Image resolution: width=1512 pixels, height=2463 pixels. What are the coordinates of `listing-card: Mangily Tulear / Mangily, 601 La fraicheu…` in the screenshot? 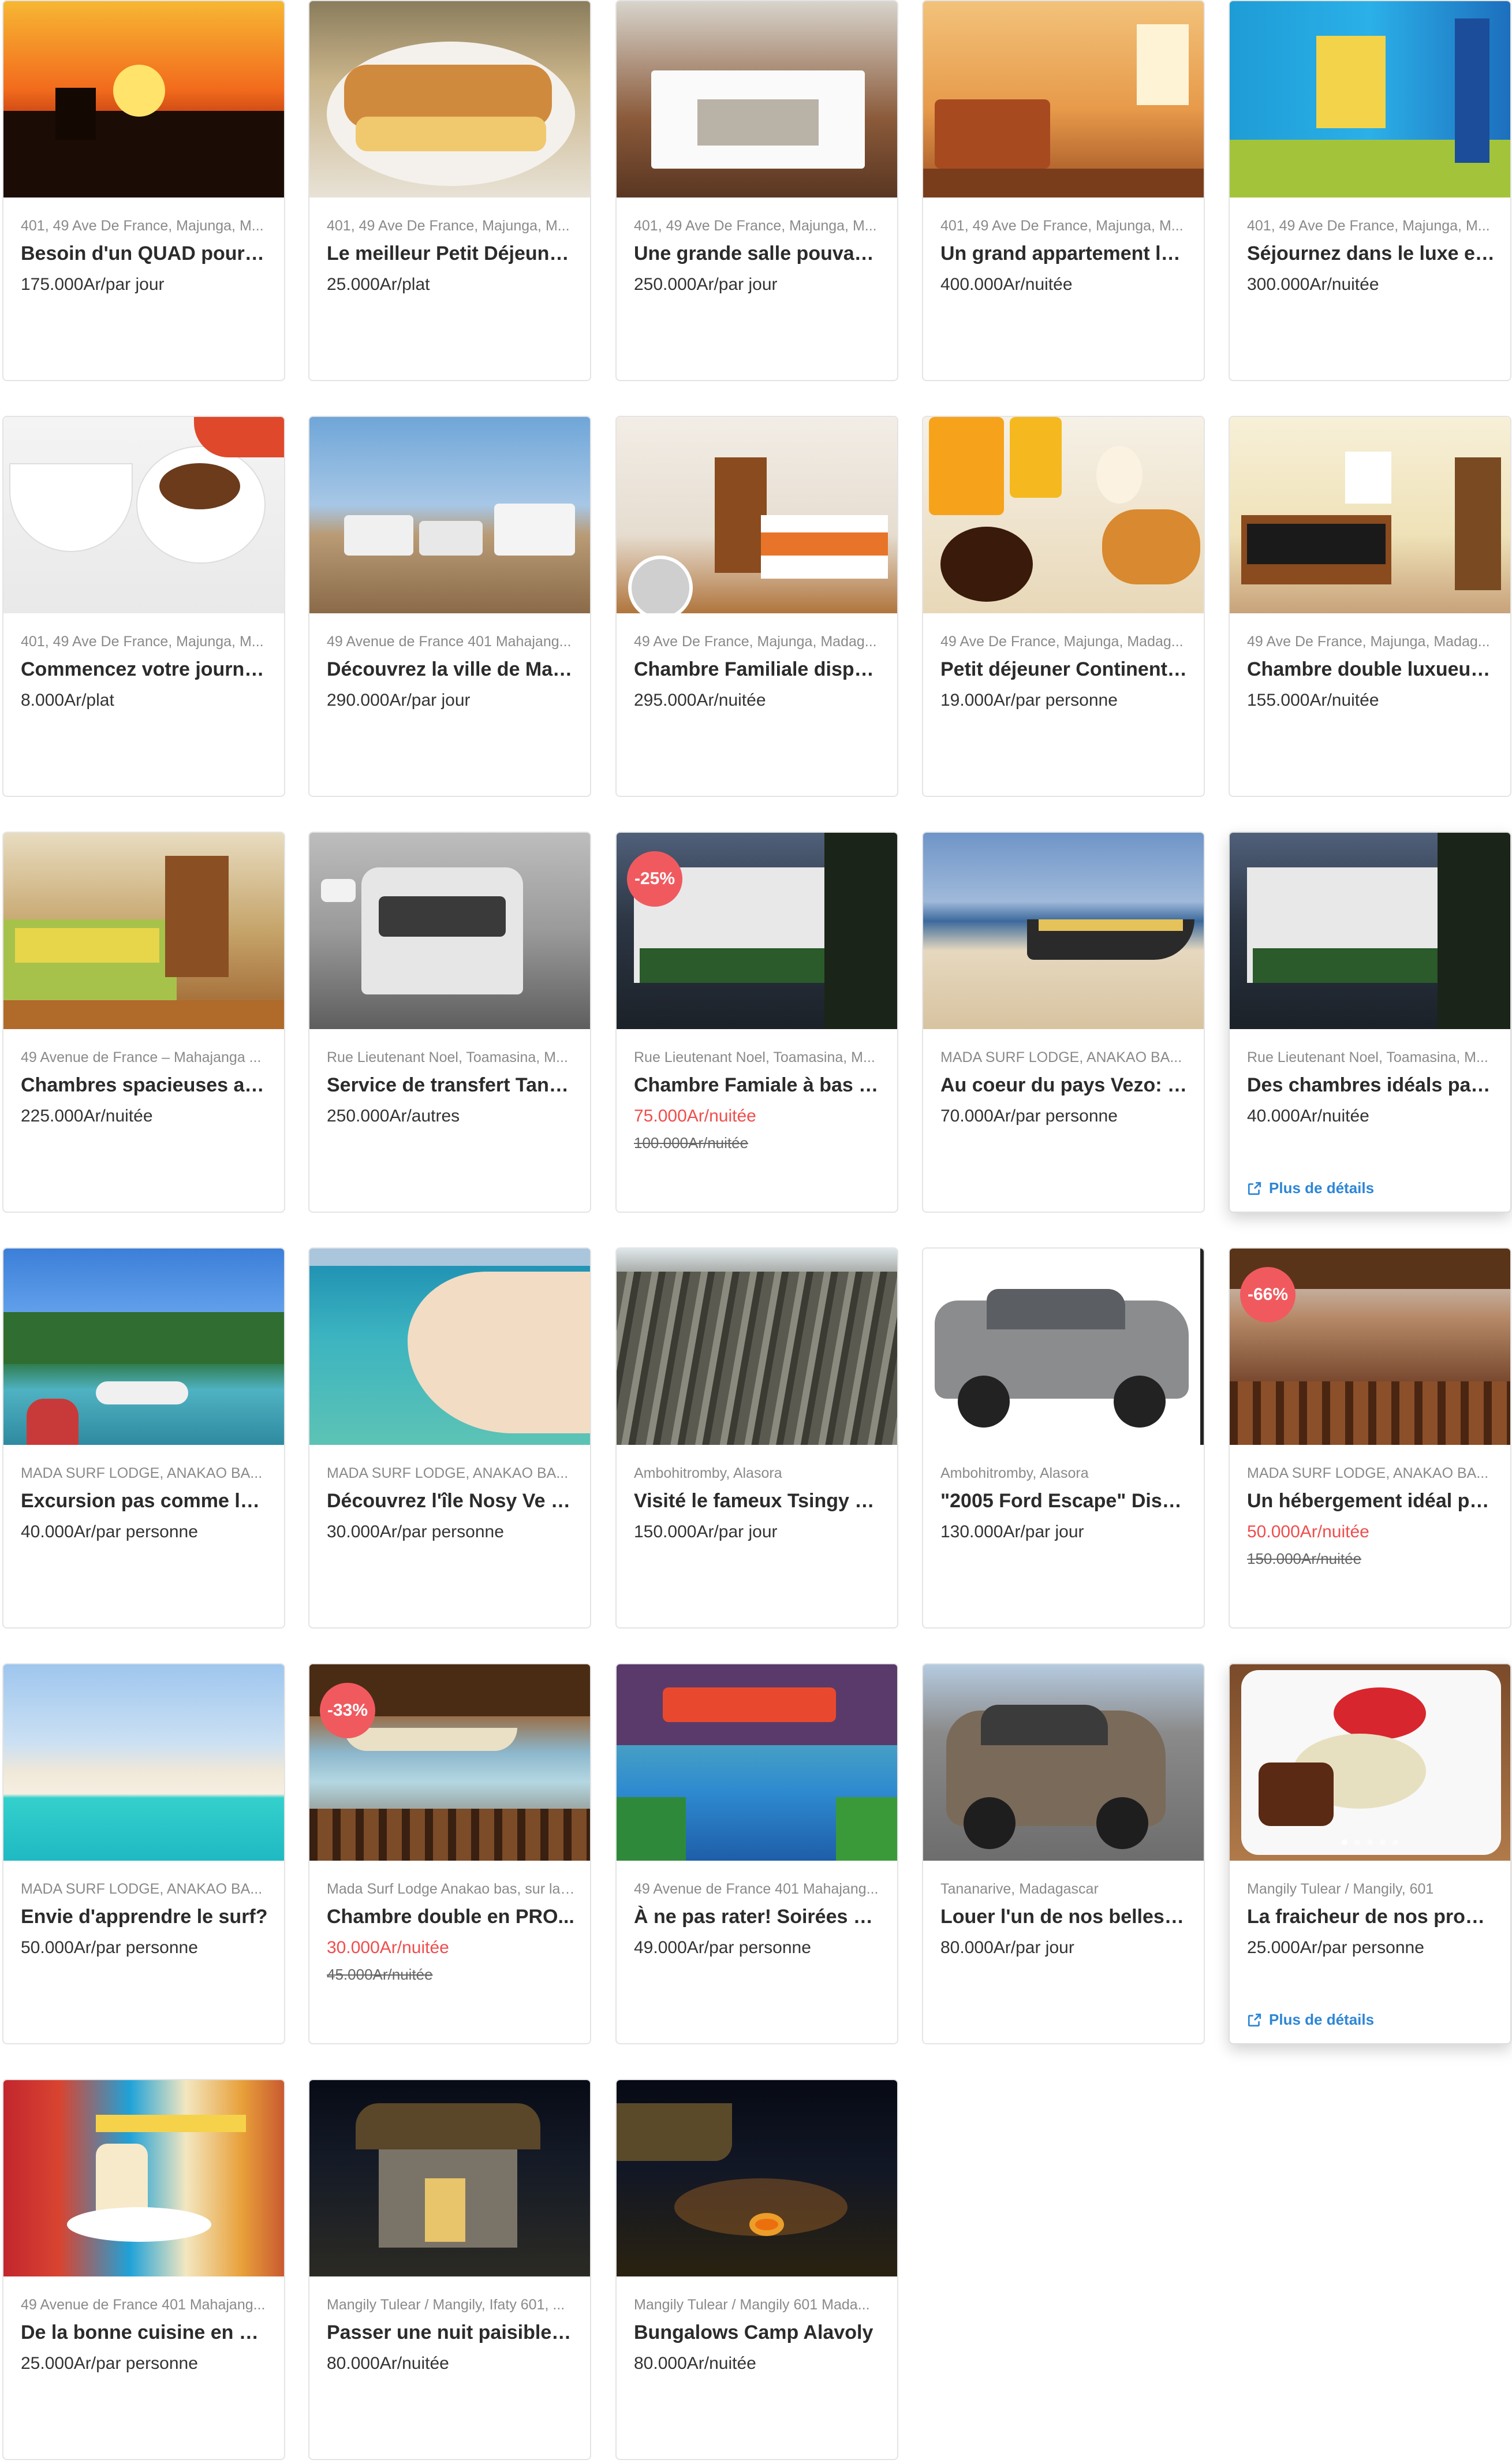 It's located at (1370, 1854).